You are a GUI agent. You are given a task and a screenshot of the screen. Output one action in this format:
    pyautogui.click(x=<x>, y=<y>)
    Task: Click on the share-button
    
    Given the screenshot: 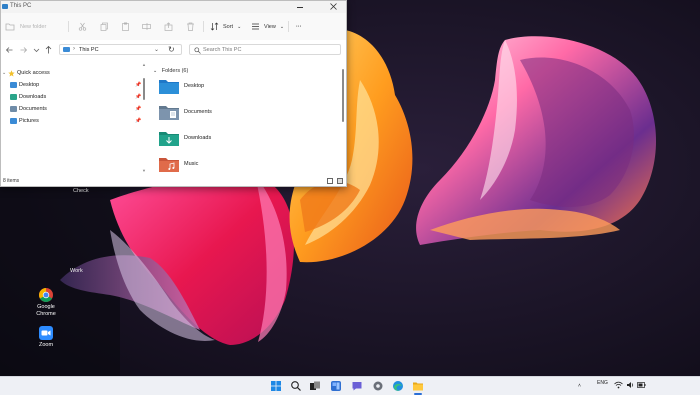 What is the action you would take?
    pyautogui.click(x=168, y=26)
    